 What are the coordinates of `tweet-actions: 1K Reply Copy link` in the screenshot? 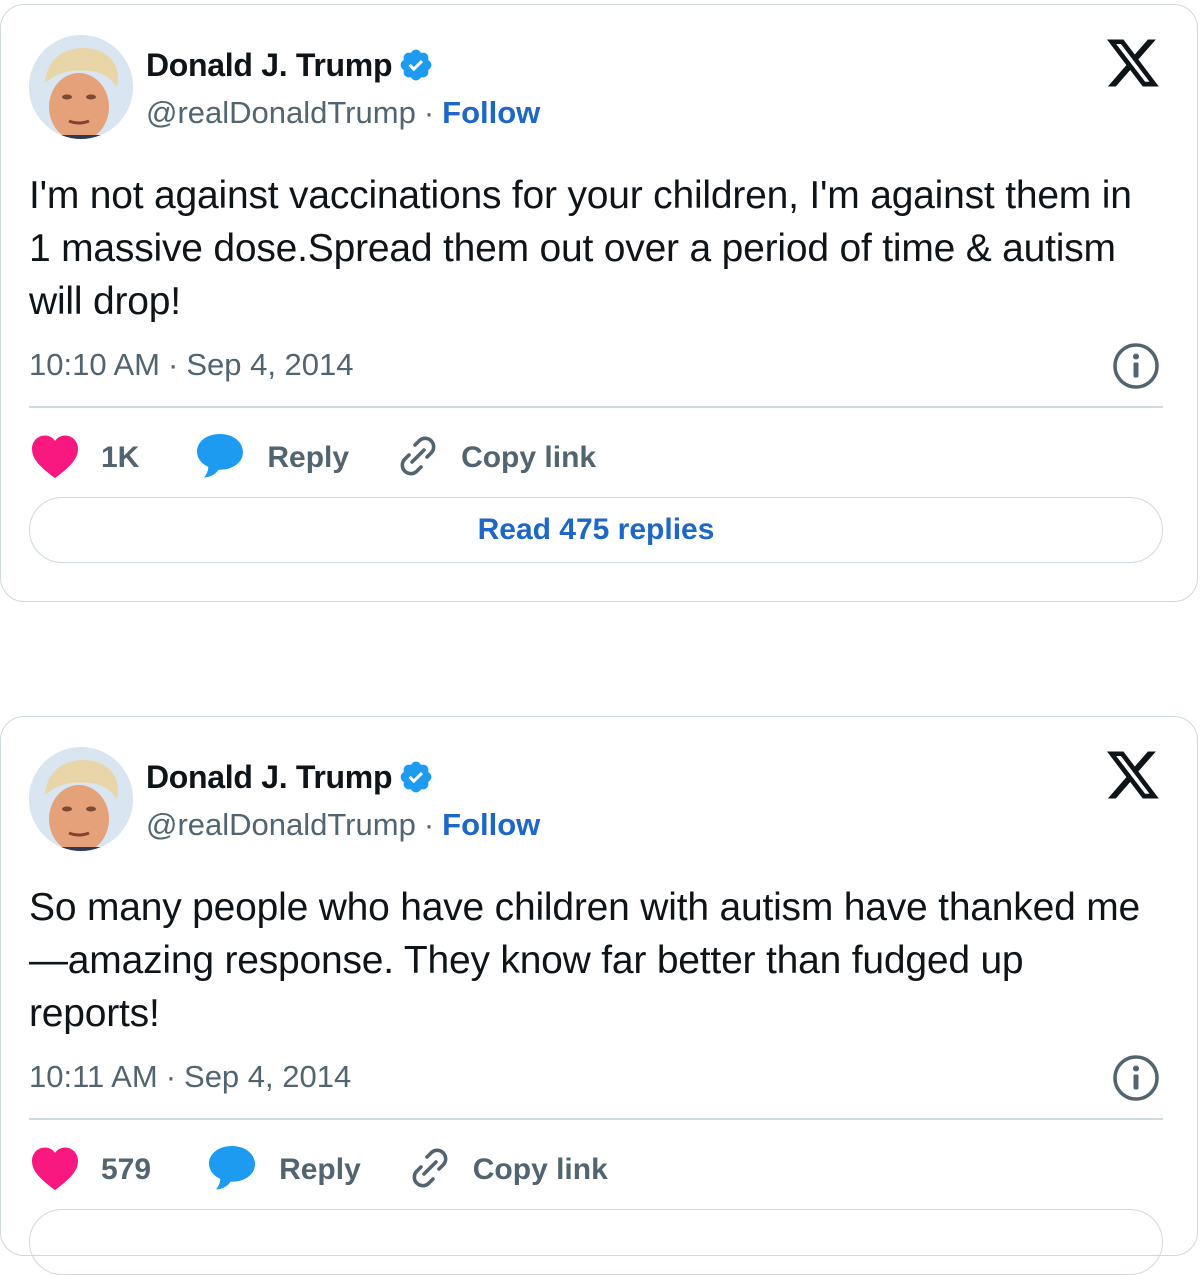 It's located at (312, 458).